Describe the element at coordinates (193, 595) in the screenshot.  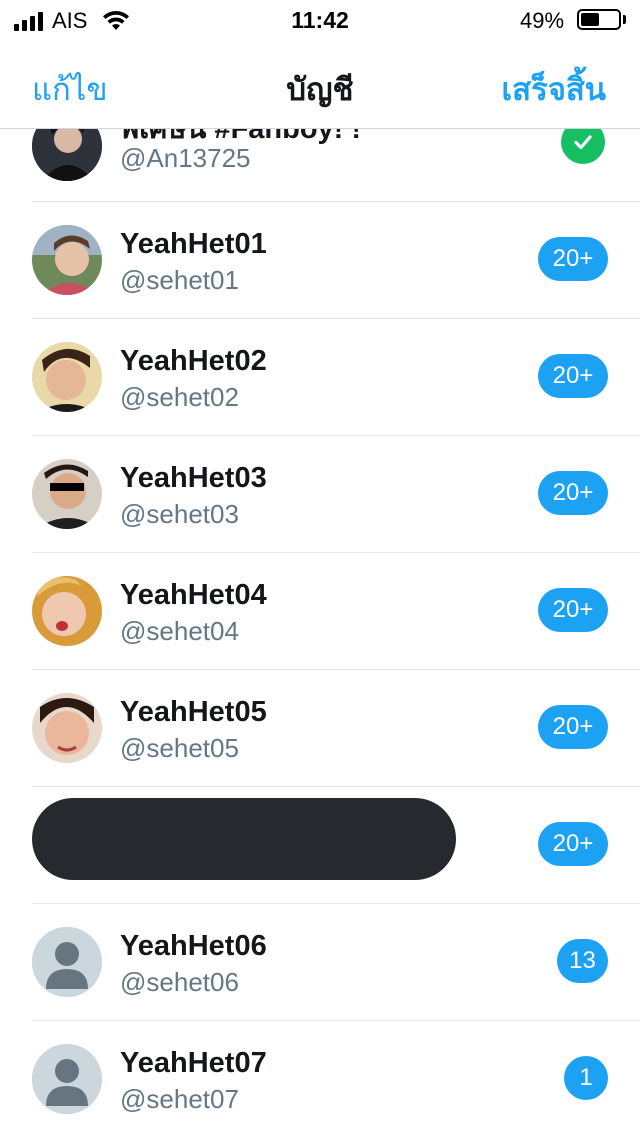
I see `account-name: YeahHet04` at that location.